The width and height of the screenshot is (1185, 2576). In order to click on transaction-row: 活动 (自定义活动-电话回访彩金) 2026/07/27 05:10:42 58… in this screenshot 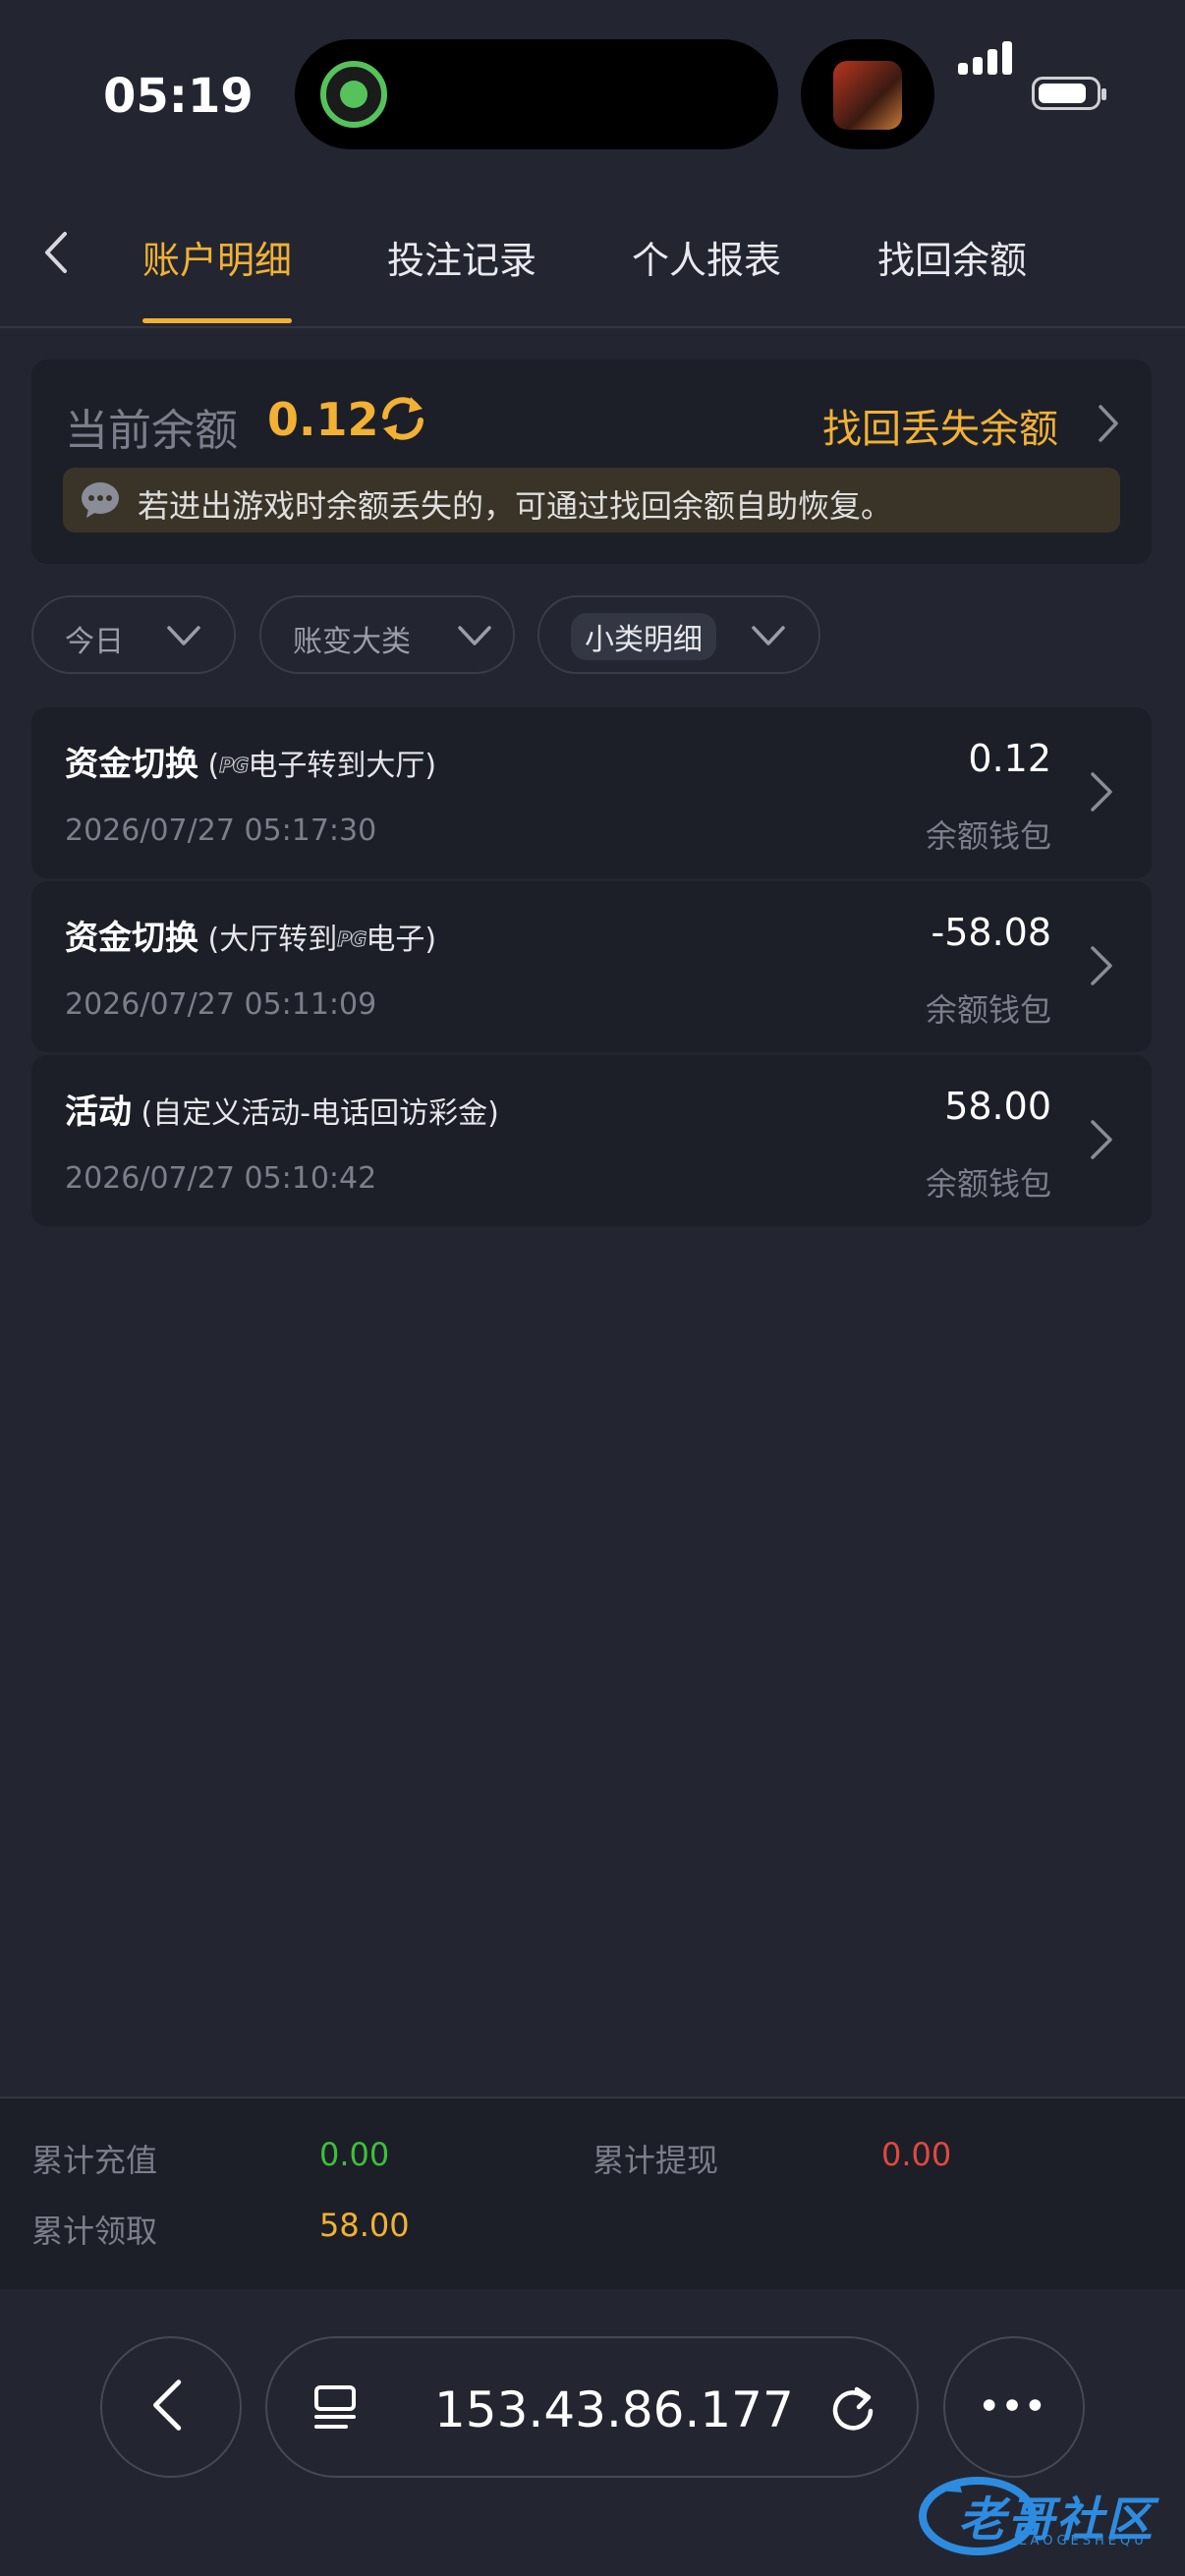, I will do `click(592, 1140)`.